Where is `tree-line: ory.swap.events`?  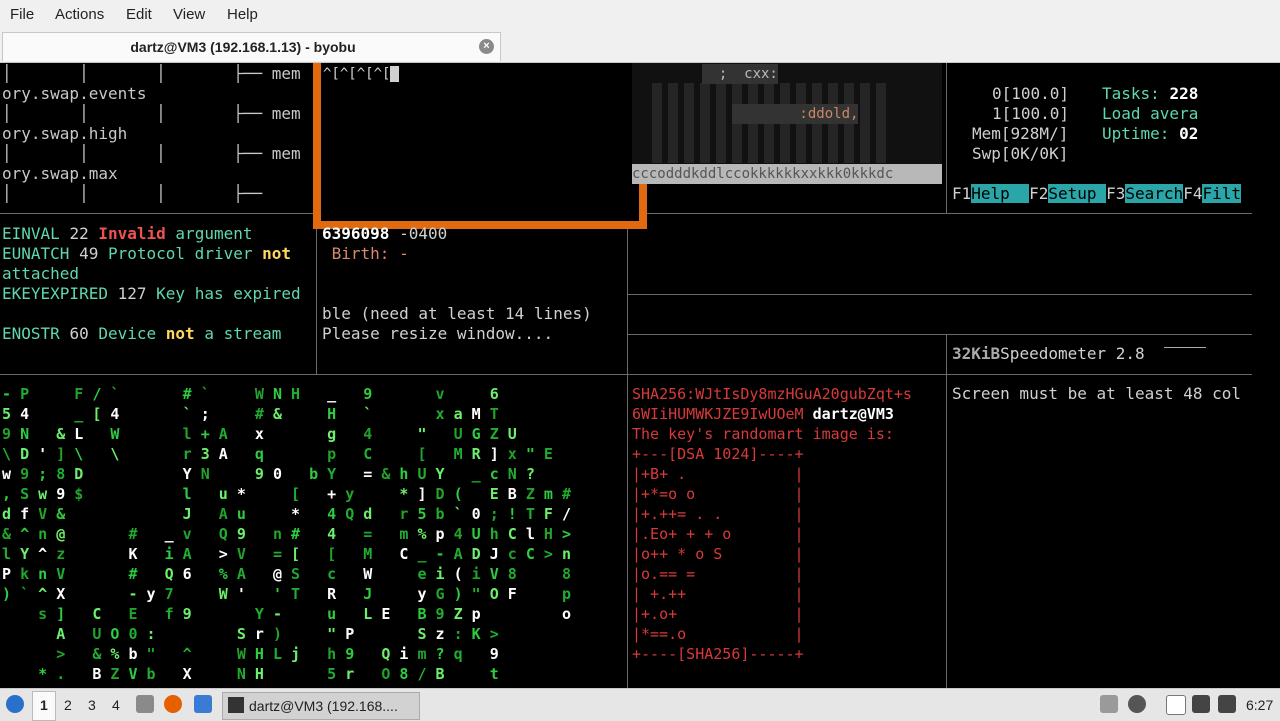
tree-line: ory.swap.events is located at coordinates (74, 93).